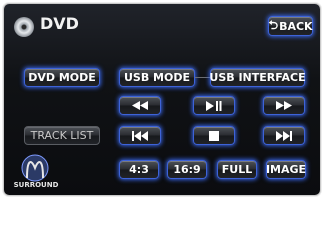 This screenshot has width=325, height=240. I want to click on full-label: FULL, so click(237, 169).